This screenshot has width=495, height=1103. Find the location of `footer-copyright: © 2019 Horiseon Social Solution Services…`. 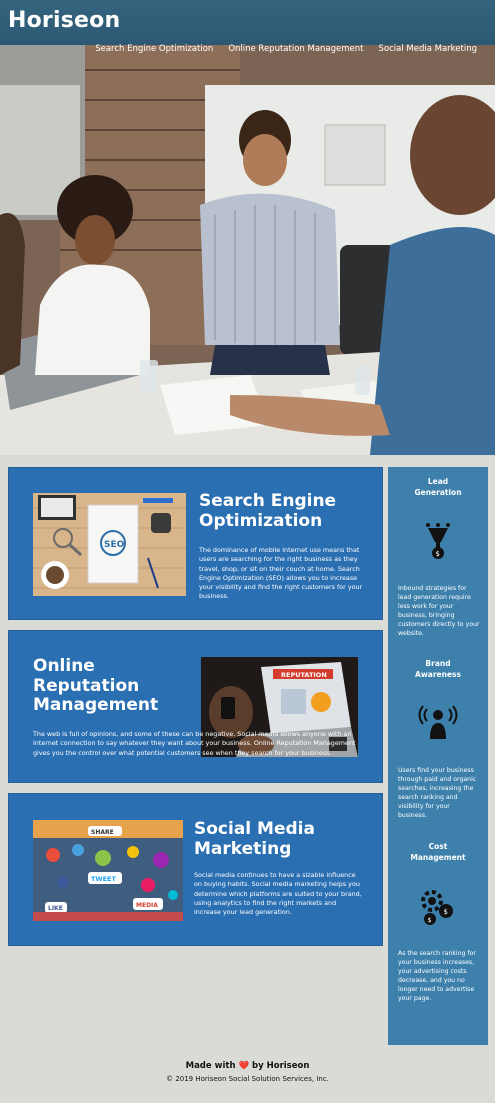

footer-copyright: © 2019 Horiseon Social Solution Services… is located at coordinates (247, 1079).